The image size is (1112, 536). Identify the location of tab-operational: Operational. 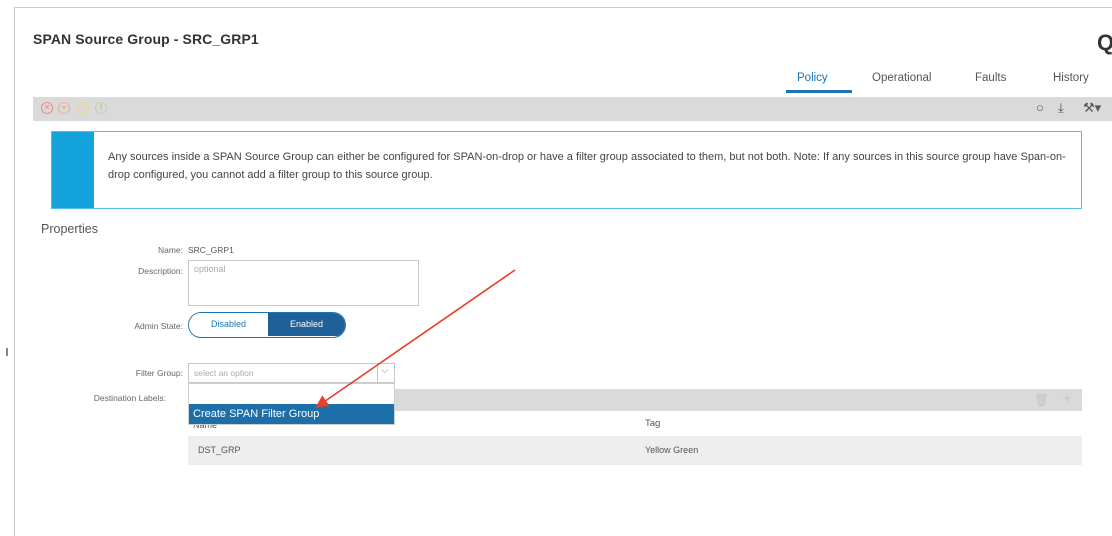
(901, 78).